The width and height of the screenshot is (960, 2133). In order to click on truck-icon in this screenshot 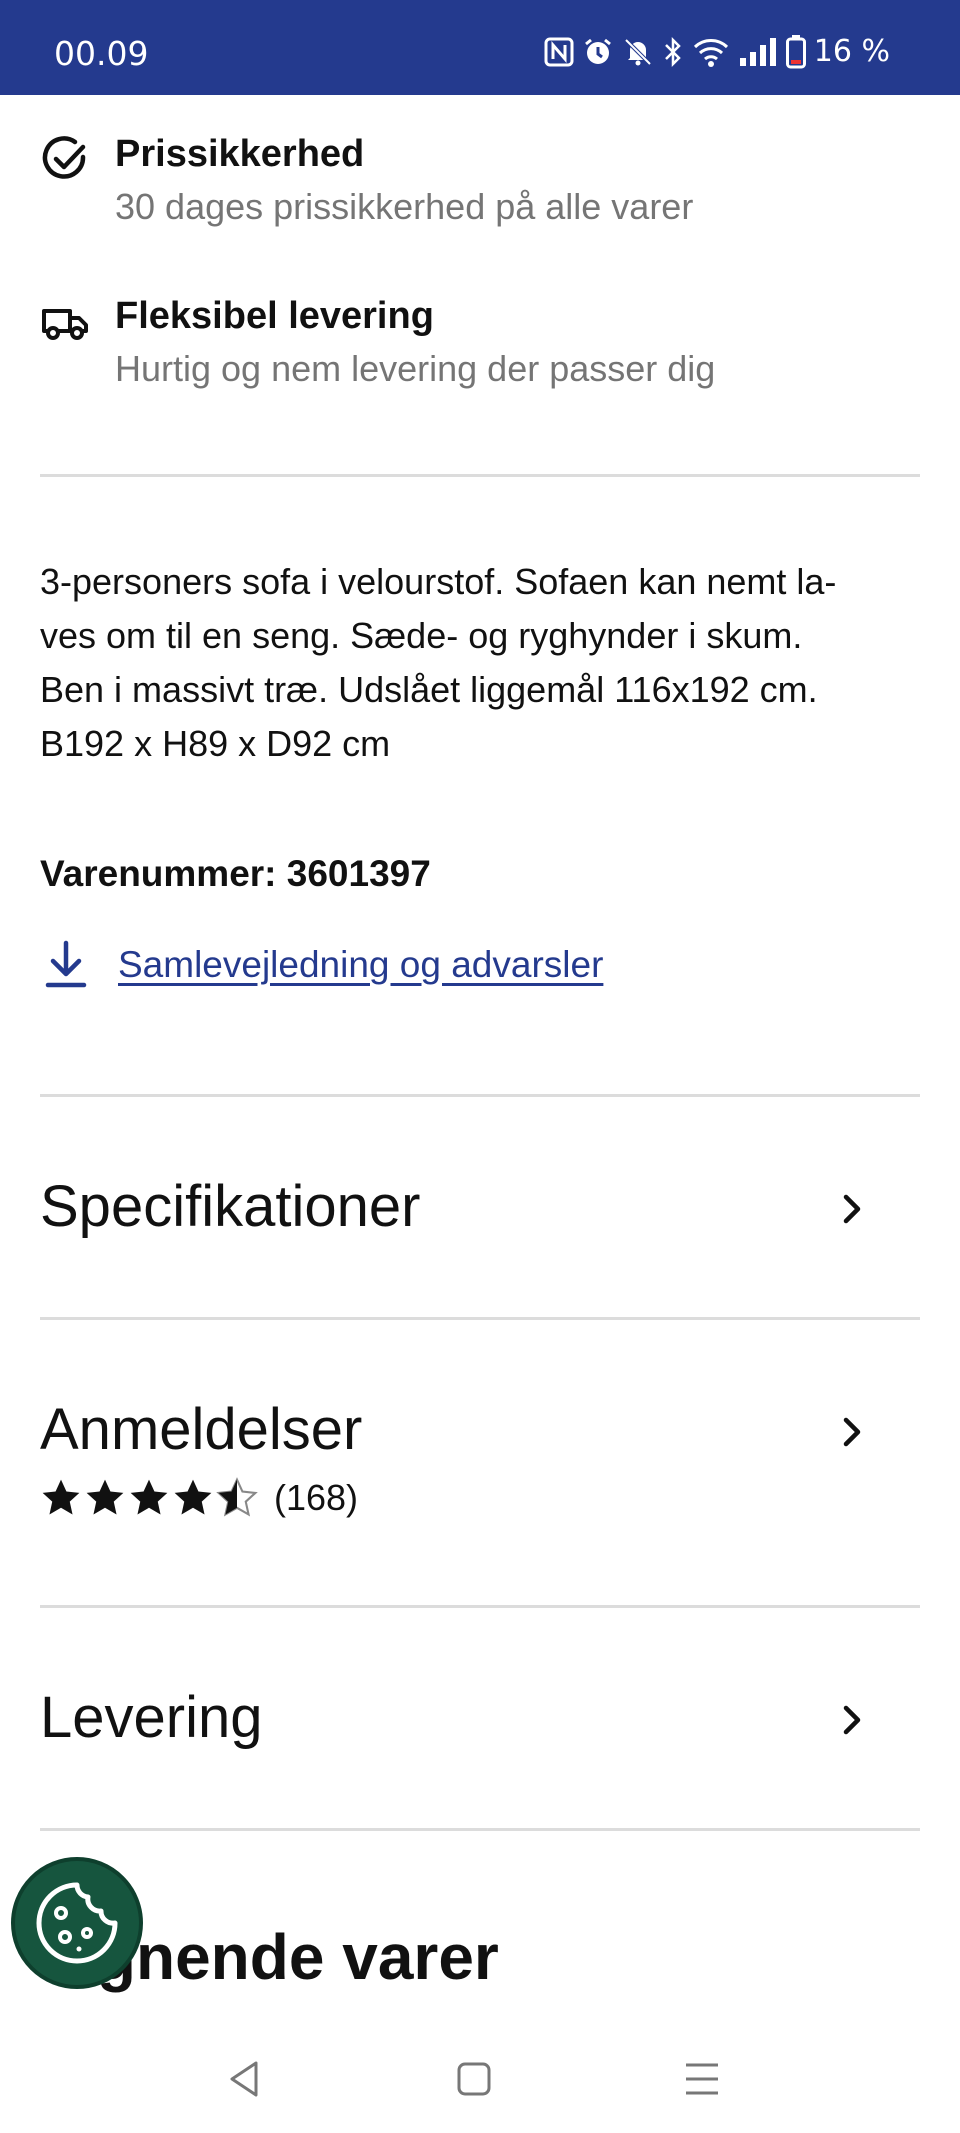, I will do `click(65, 324)`.